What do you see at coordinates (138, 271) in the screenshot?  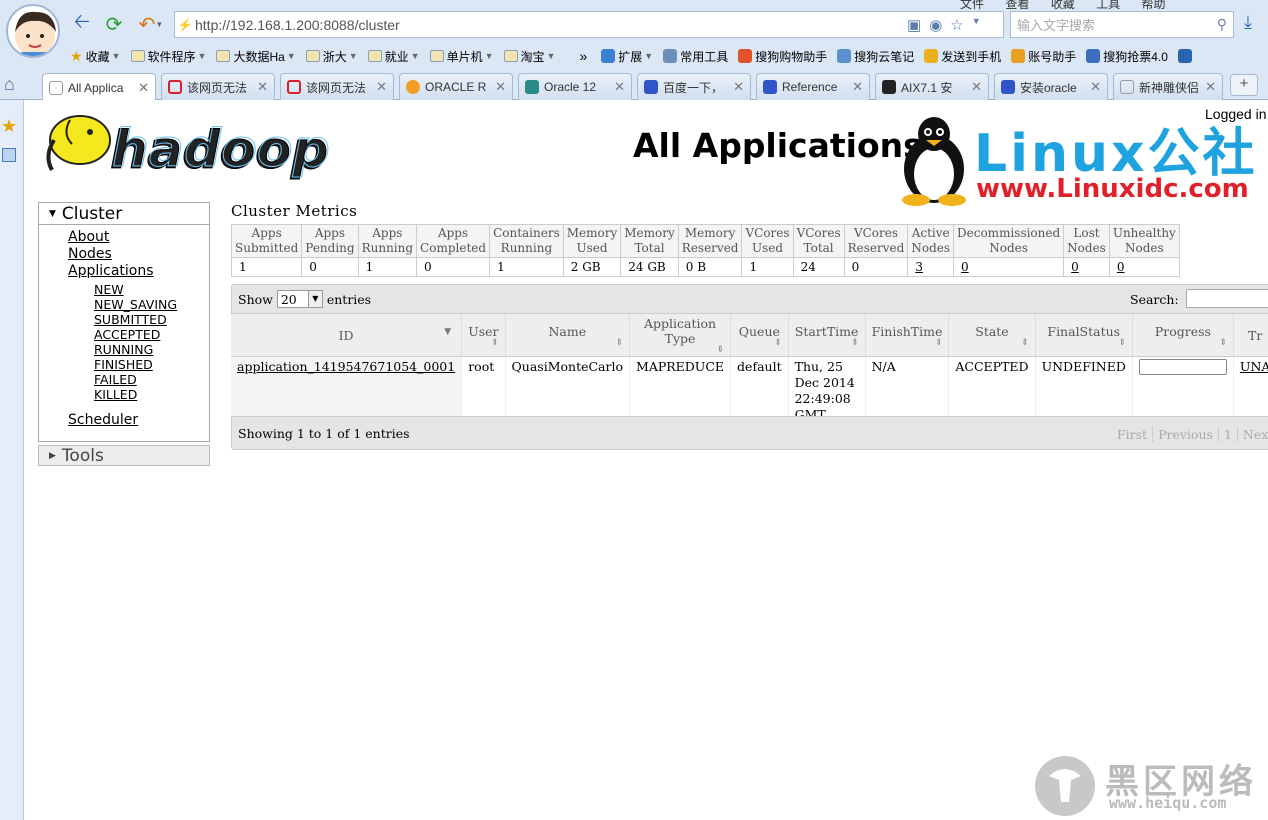 I see `sidebar-link-applications: Applications` at bounding box center [138, 271].